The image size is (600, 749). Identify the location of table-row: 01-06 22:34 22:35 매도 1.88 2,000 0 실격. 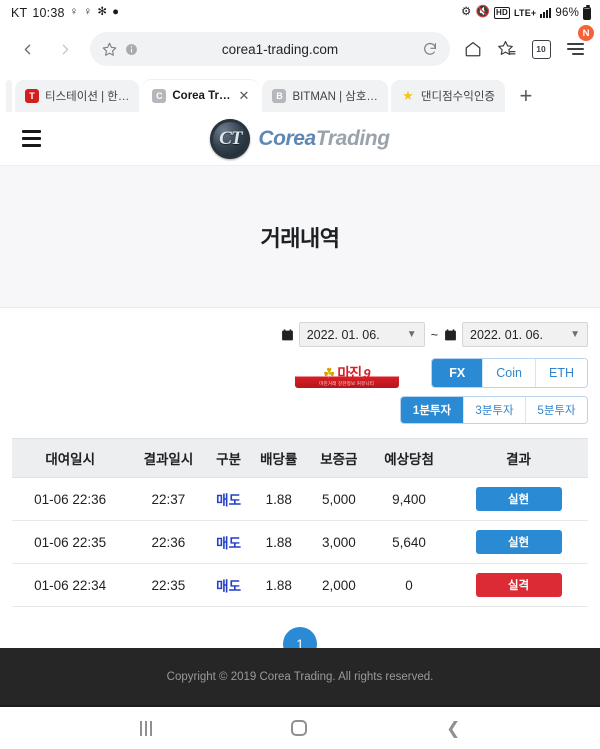
(300, 585).